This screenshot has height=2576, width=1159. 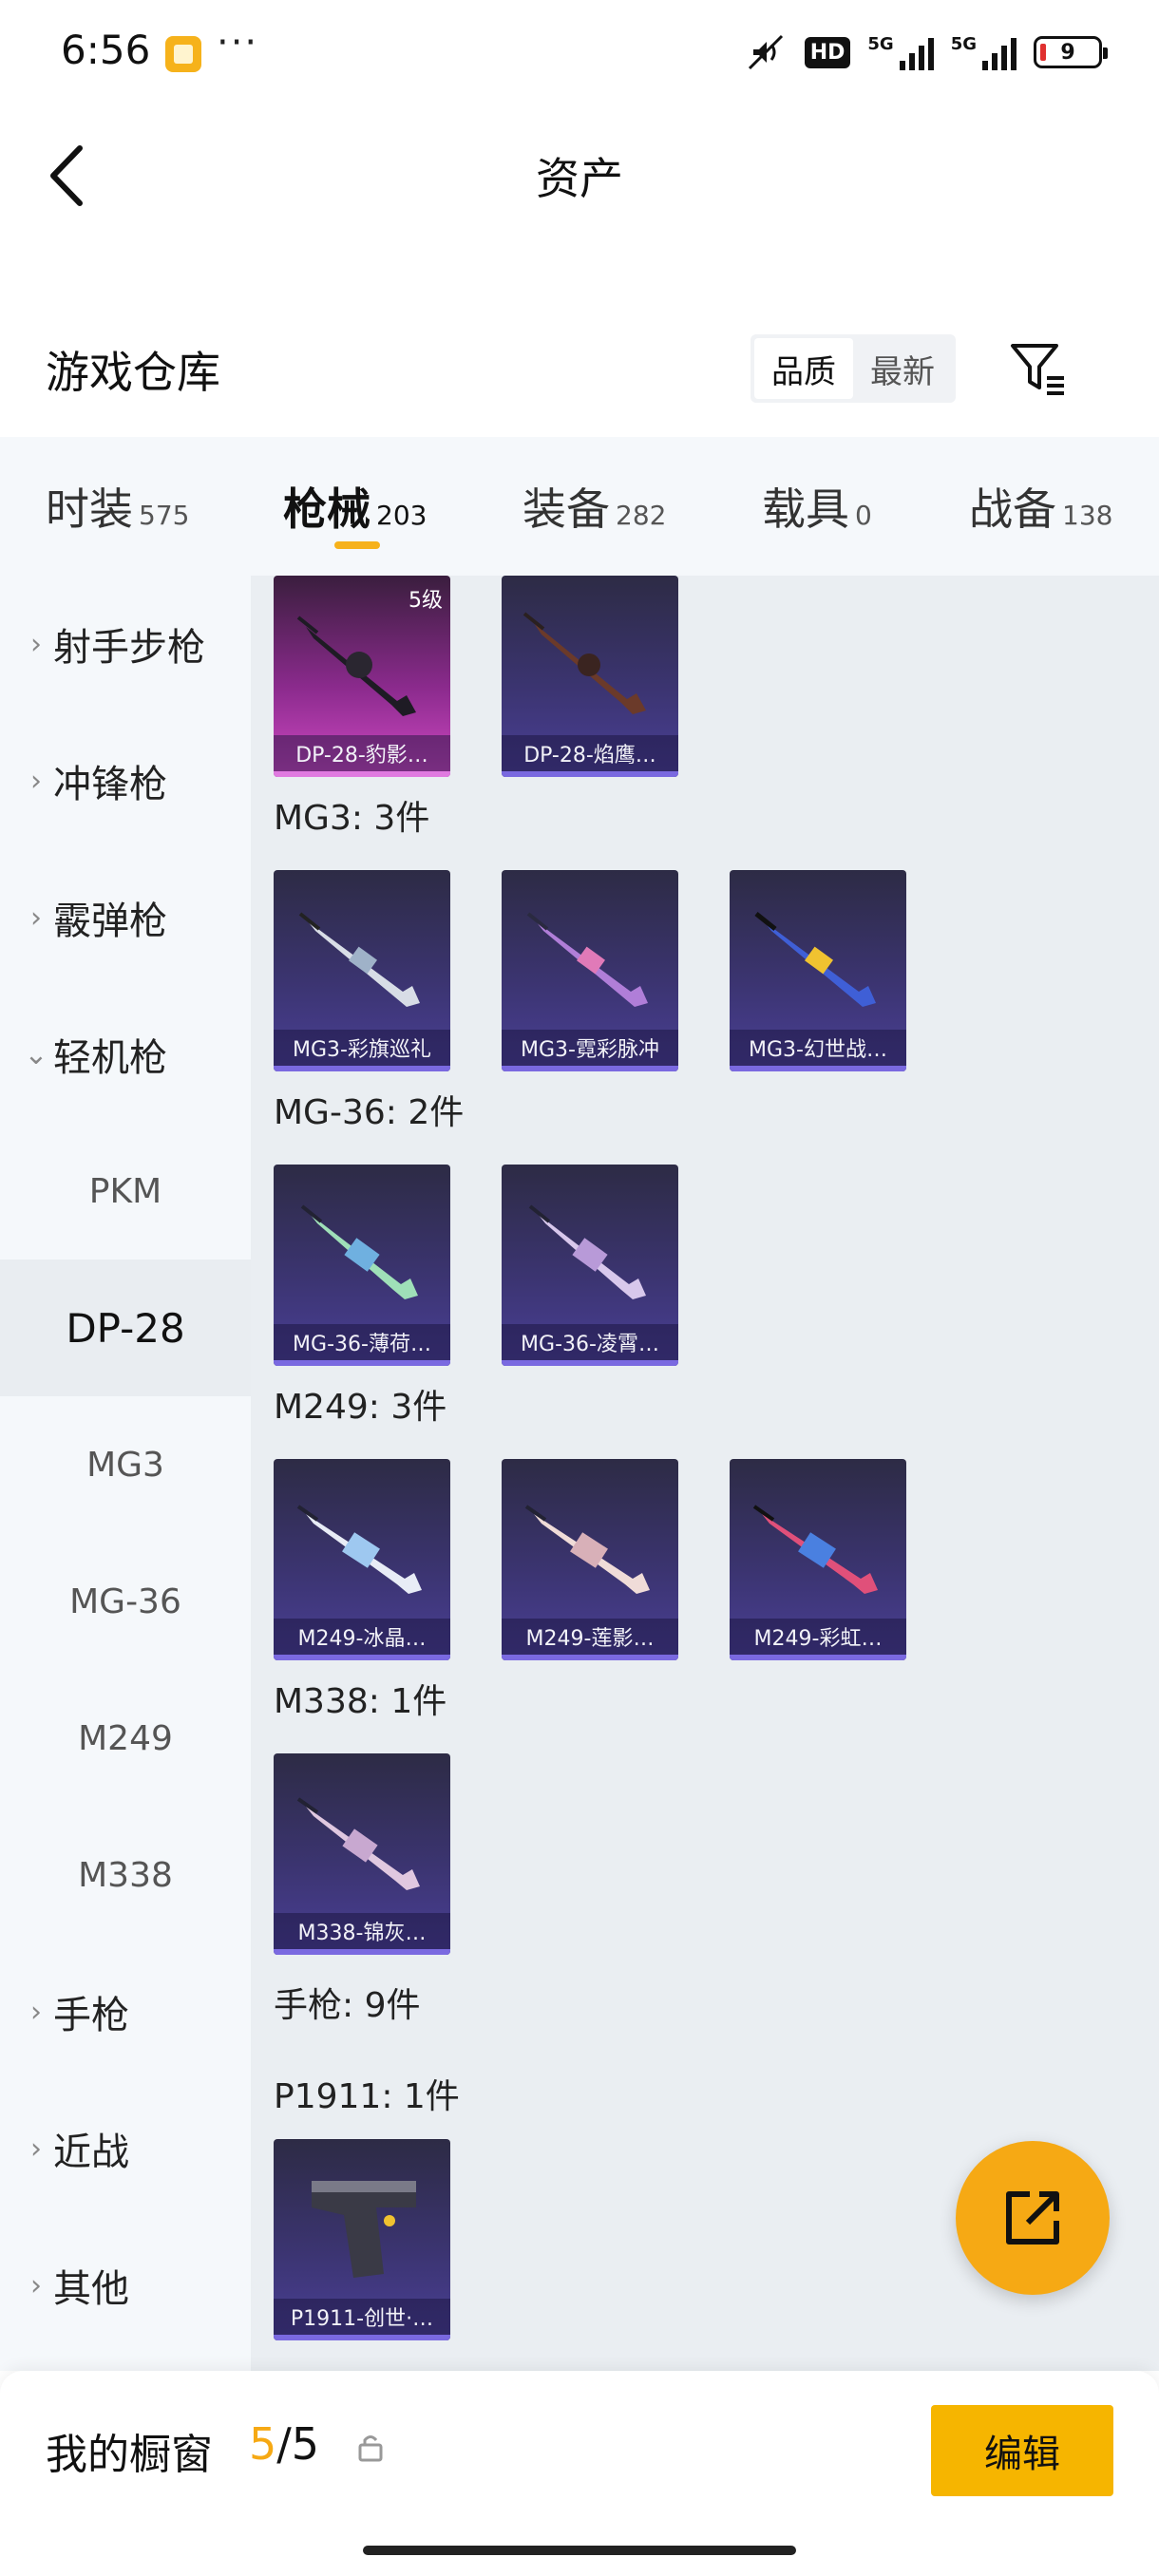 I want to click on tab-supplies: 战备 138, so click(x=1040, y=507).